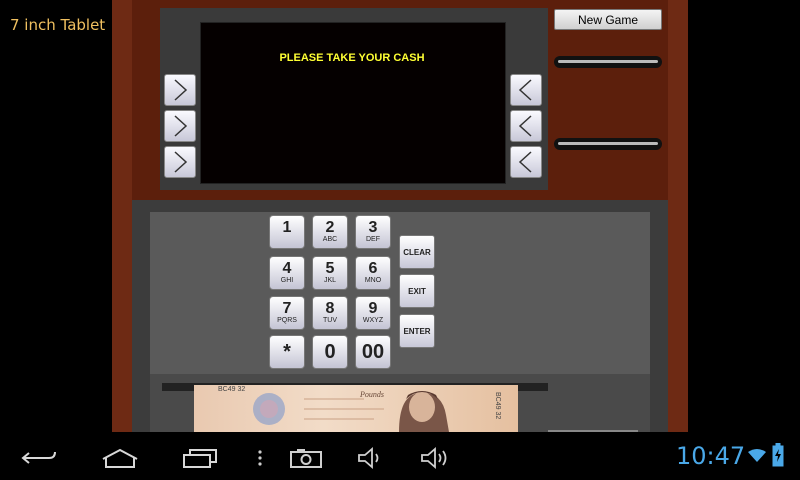 Image resolution: width=800 pixels, height=480 pixels. What do you see at coordinates (287, 273) in the screenshot?
I see `key-4: 4 GHI` at bounding box center [287, 273].